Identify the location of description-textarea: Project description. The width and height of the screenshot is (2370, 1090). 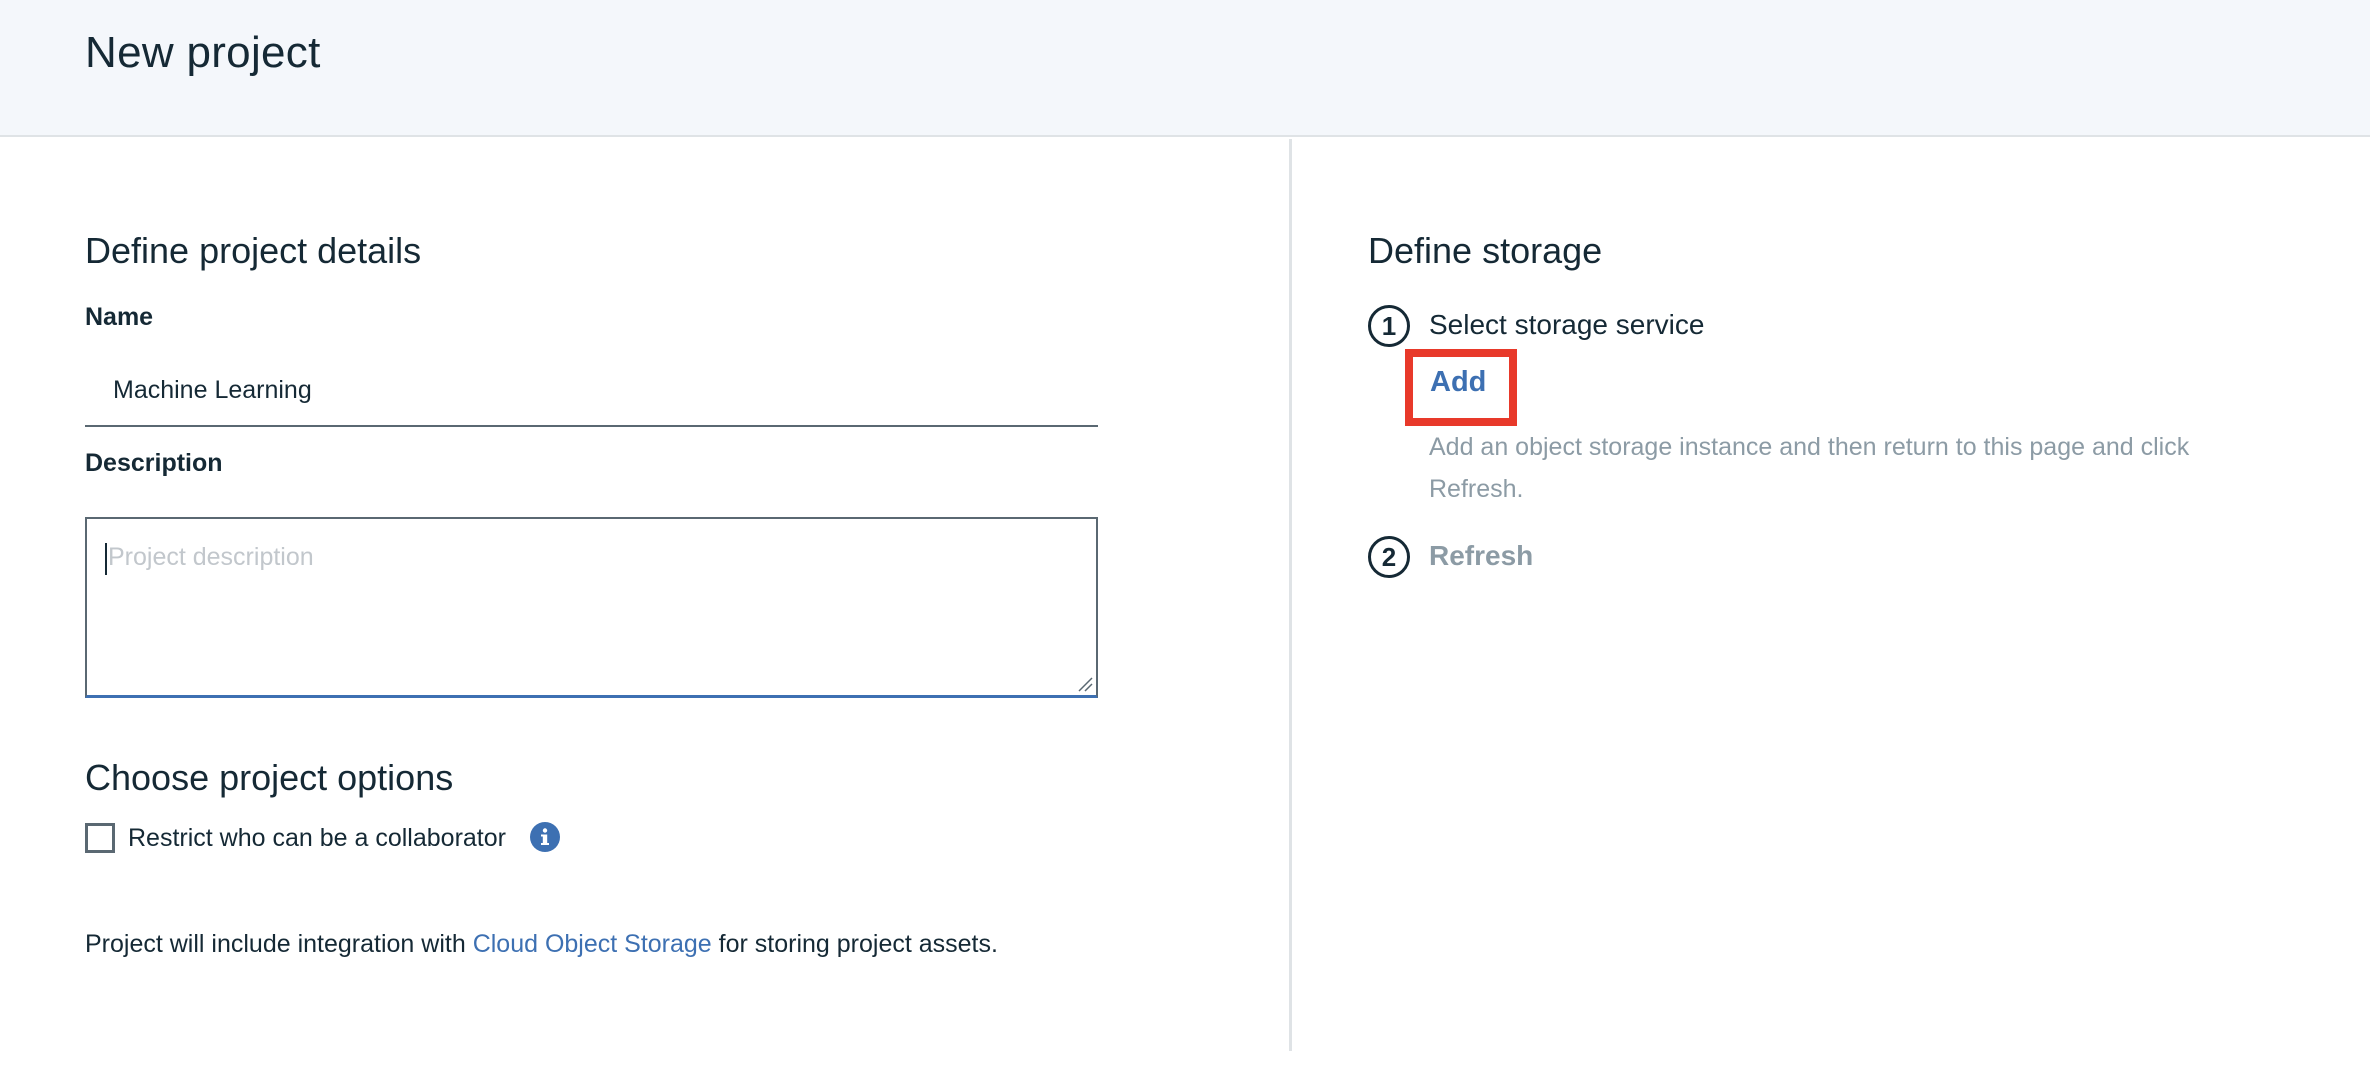
(591, 607).